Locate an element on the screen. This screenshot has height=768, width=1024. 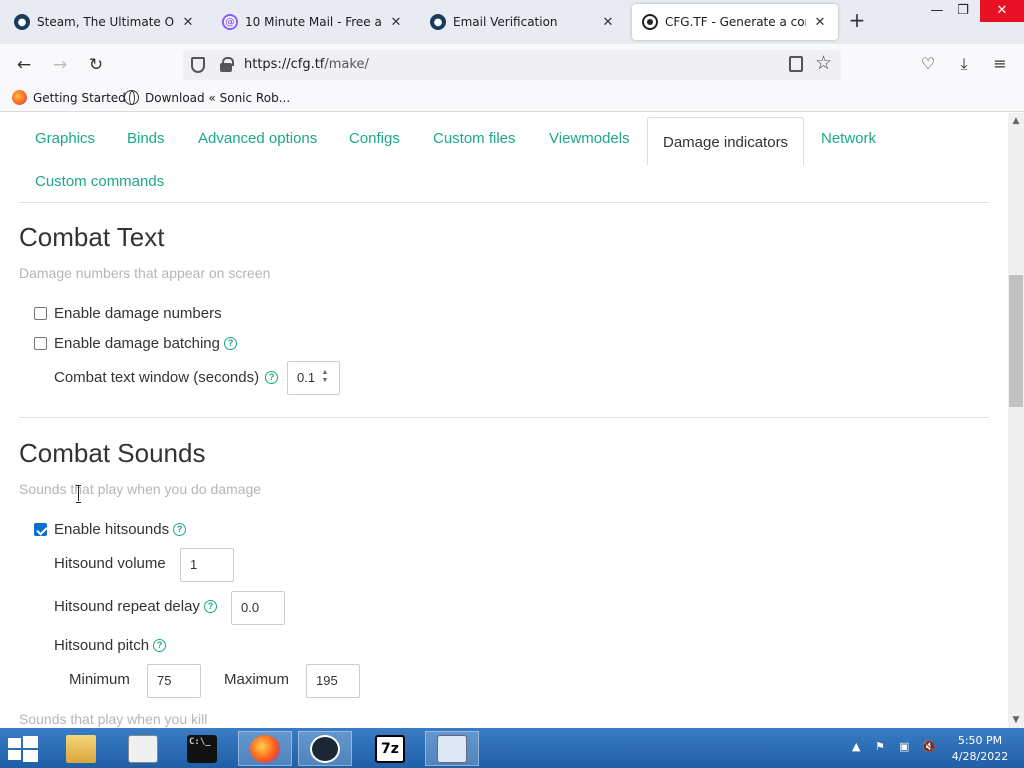
bookmark-getting-started: Getting Started is located at coordinates (69, 97).